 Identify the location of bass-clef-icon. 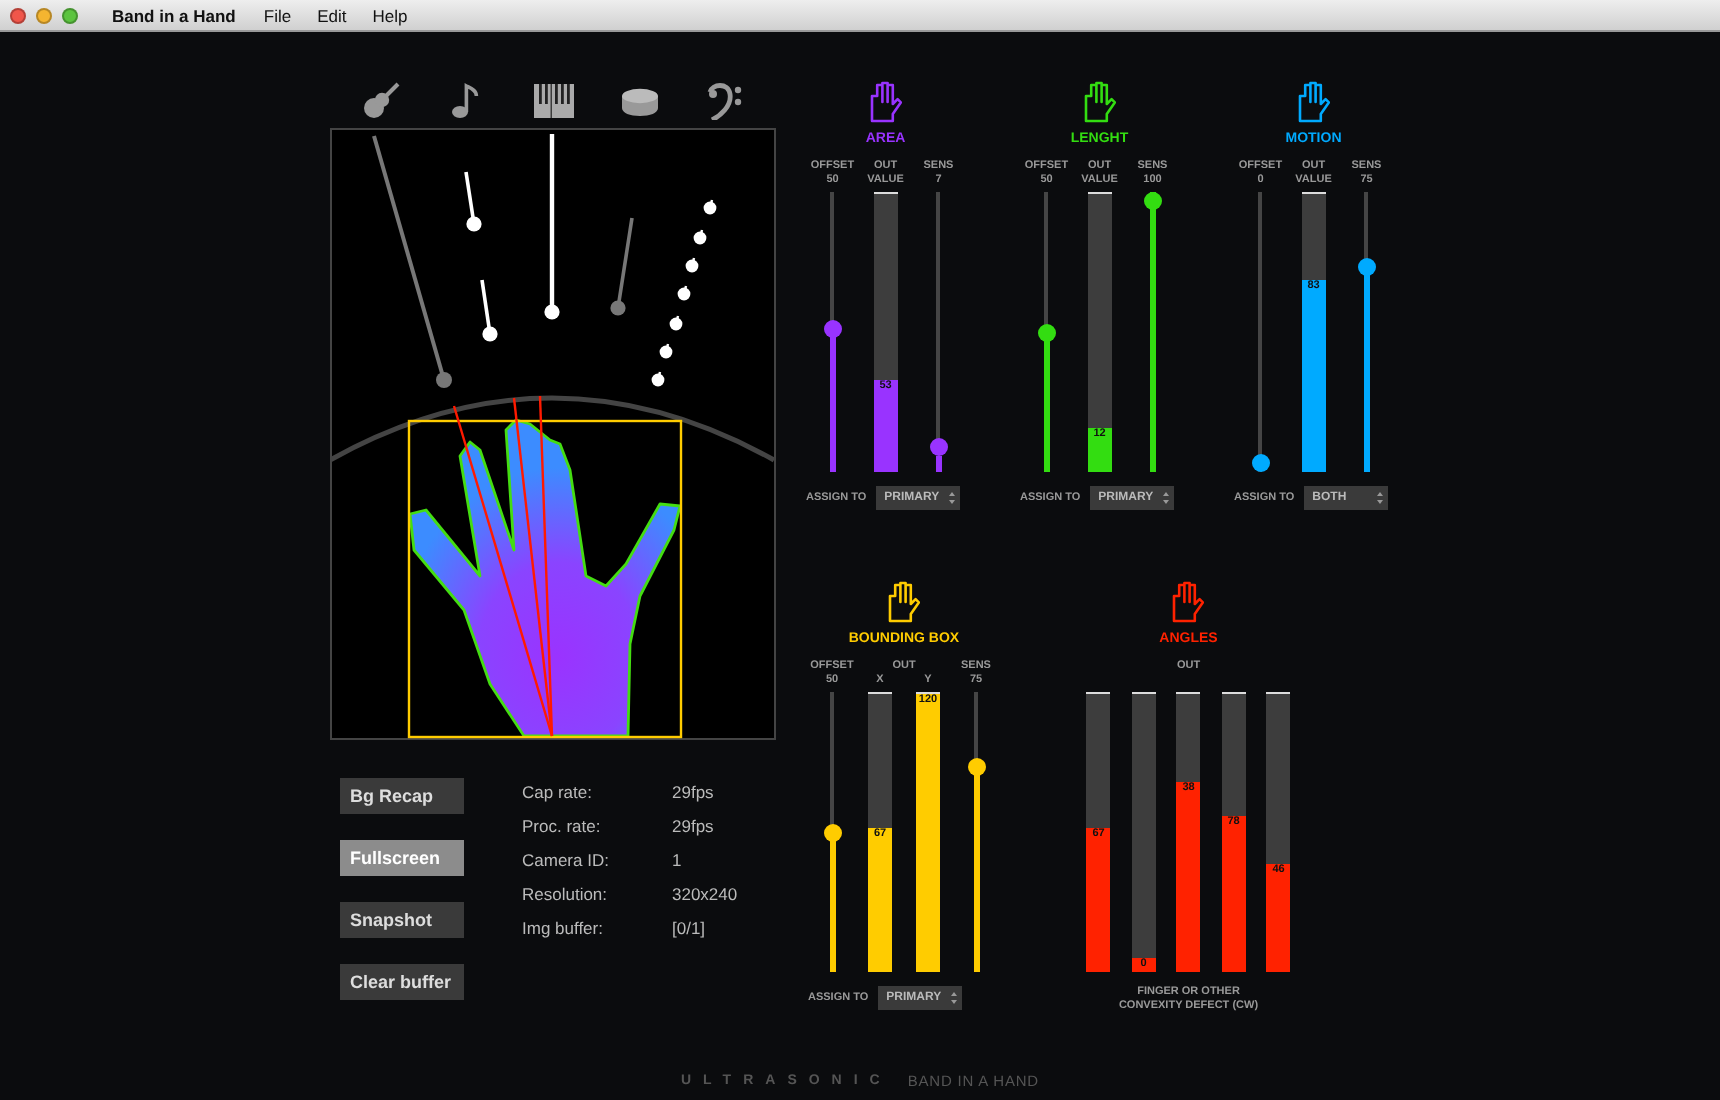
(725, 100).